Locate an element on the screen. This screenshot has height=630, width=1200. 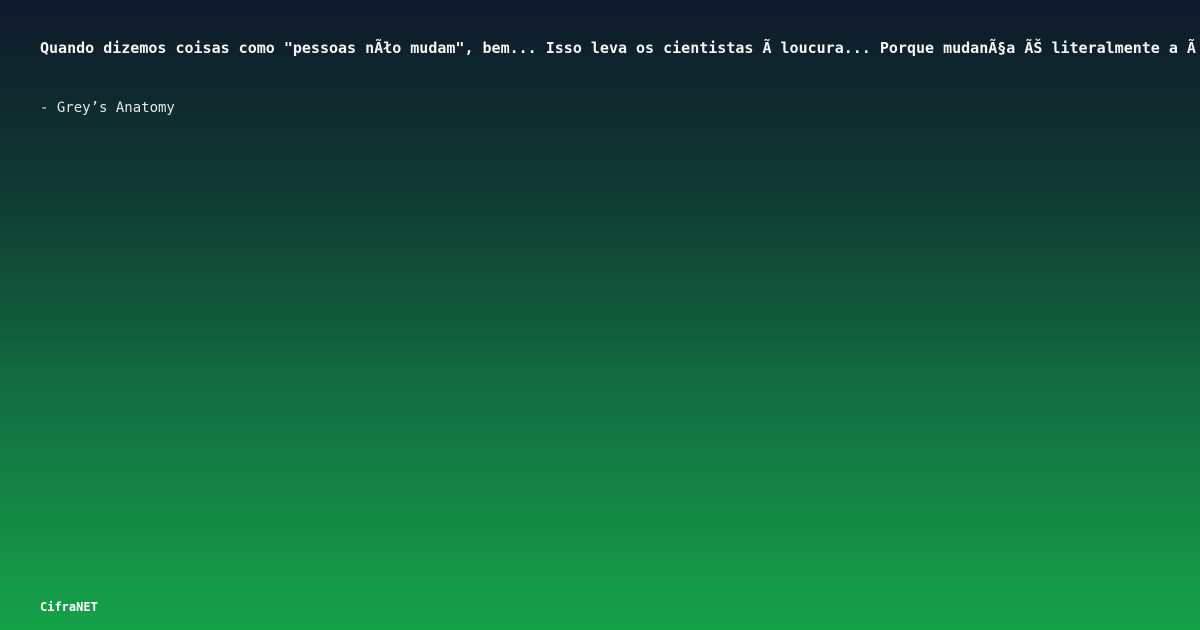
quote-author: - Grey’s Anatomy is located at coordinates (107, 108).